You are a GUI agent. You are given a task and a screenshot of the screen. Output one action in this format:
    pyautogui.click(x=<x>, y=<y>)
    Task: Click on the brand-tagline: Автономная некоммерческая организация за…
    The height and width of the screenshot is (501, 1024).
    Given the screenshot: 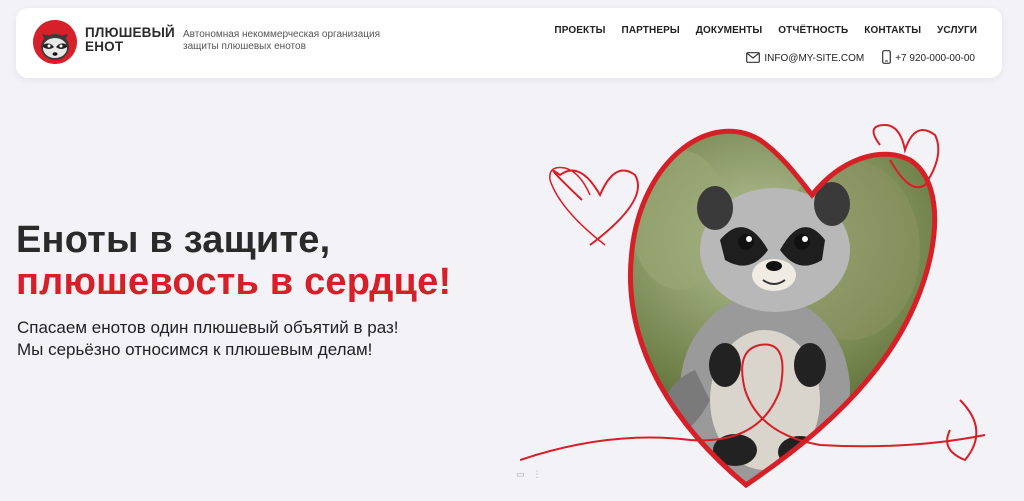 What is the action you would take?
    pyautogui.click(x=282, y=40)
    